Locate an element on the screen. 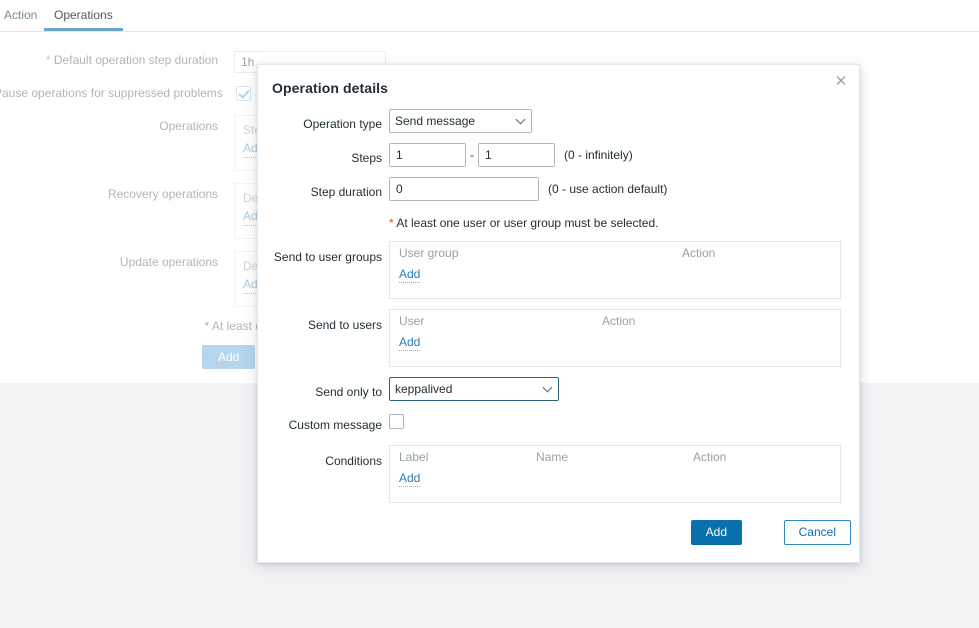 The height and width of the screenshot is (628, 979). user-groups-add-link: Add is located at coordinates (410, 274).